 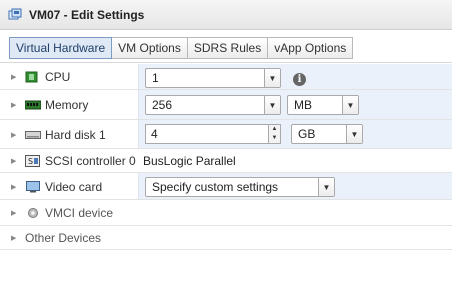 What do you see at coordinates (79, 213) in the screenshot?
I see `vmci-device-label: VMCI device` at bounding box center [79, 213].